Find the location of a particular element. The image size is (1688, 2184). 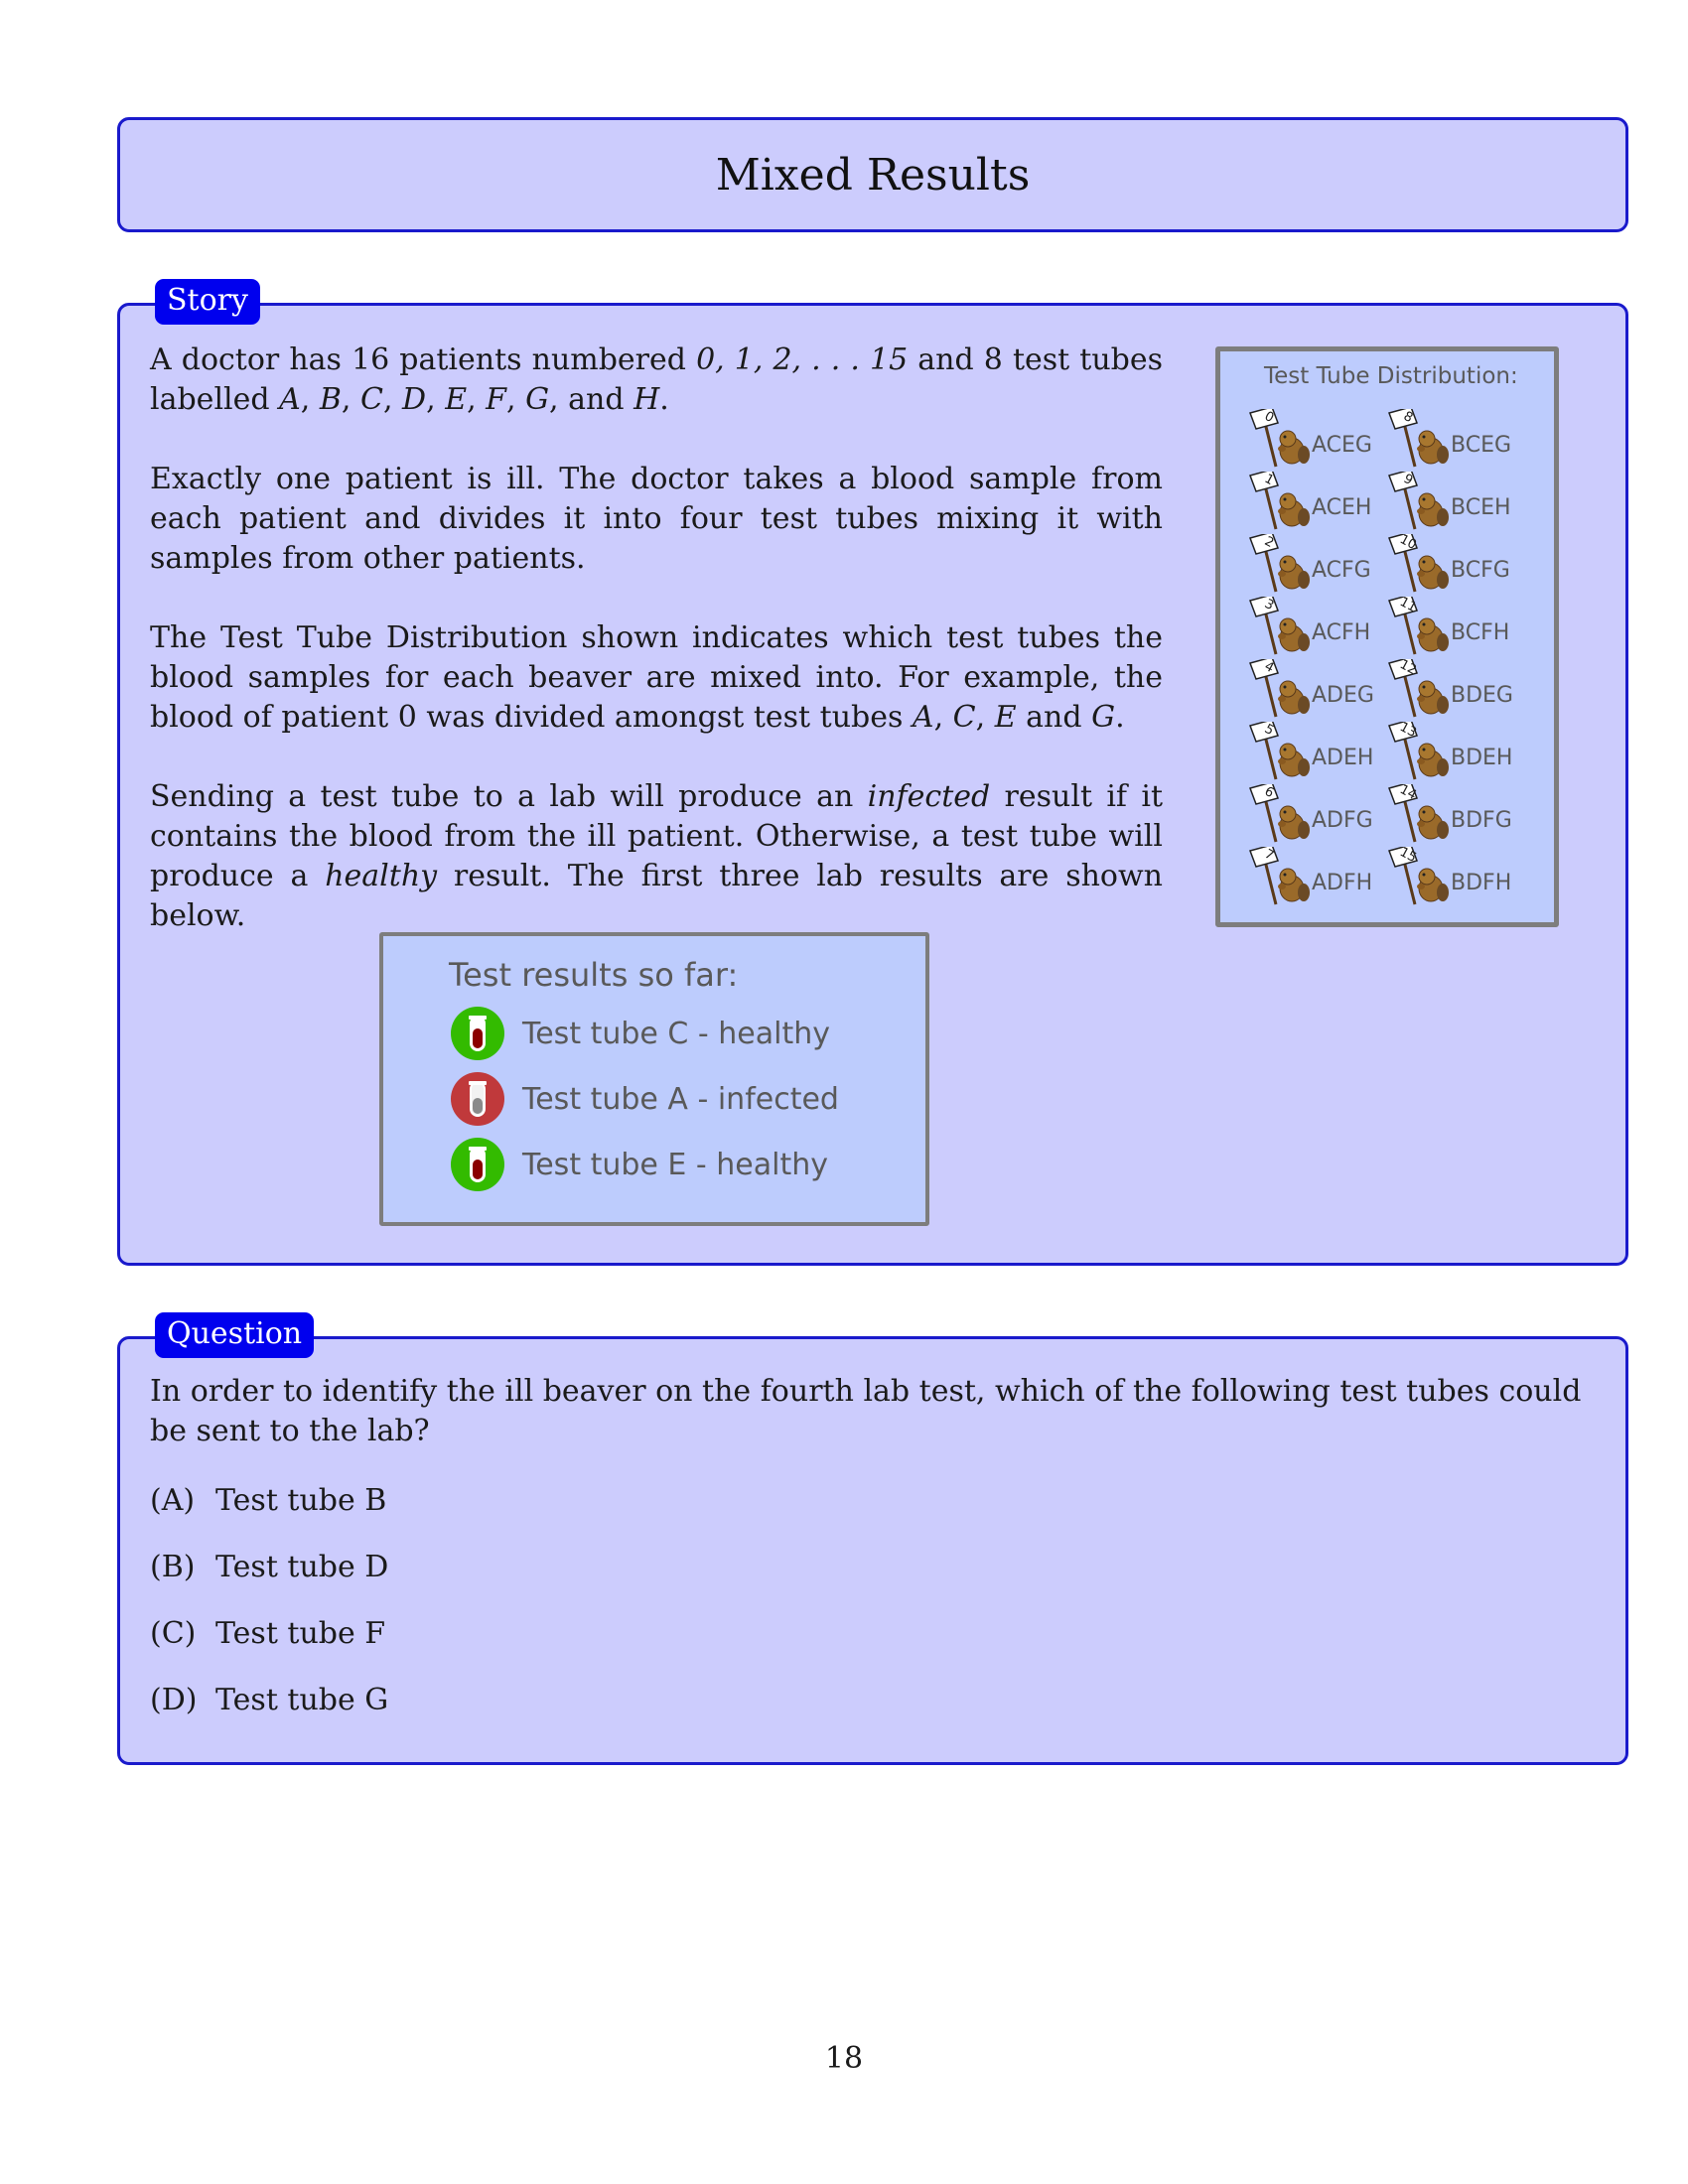

answer-option-text: Test tube B is located at coordinates (301, 1500).